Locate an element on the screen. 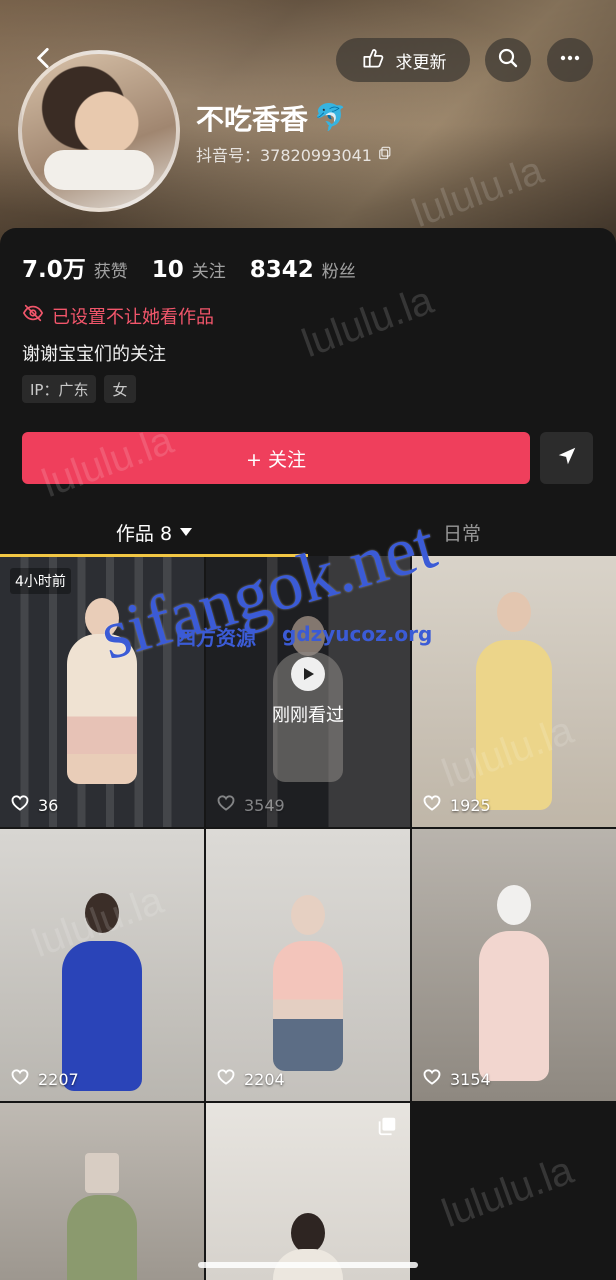 This screenshot has width=616, height=1280. stat-following-label: 关注 is located at coordinates (208, 272).